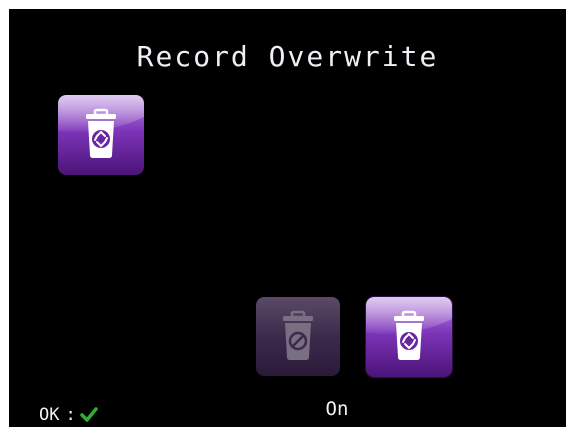  I want to click on trash-disabled-icon, so click(298, 336).